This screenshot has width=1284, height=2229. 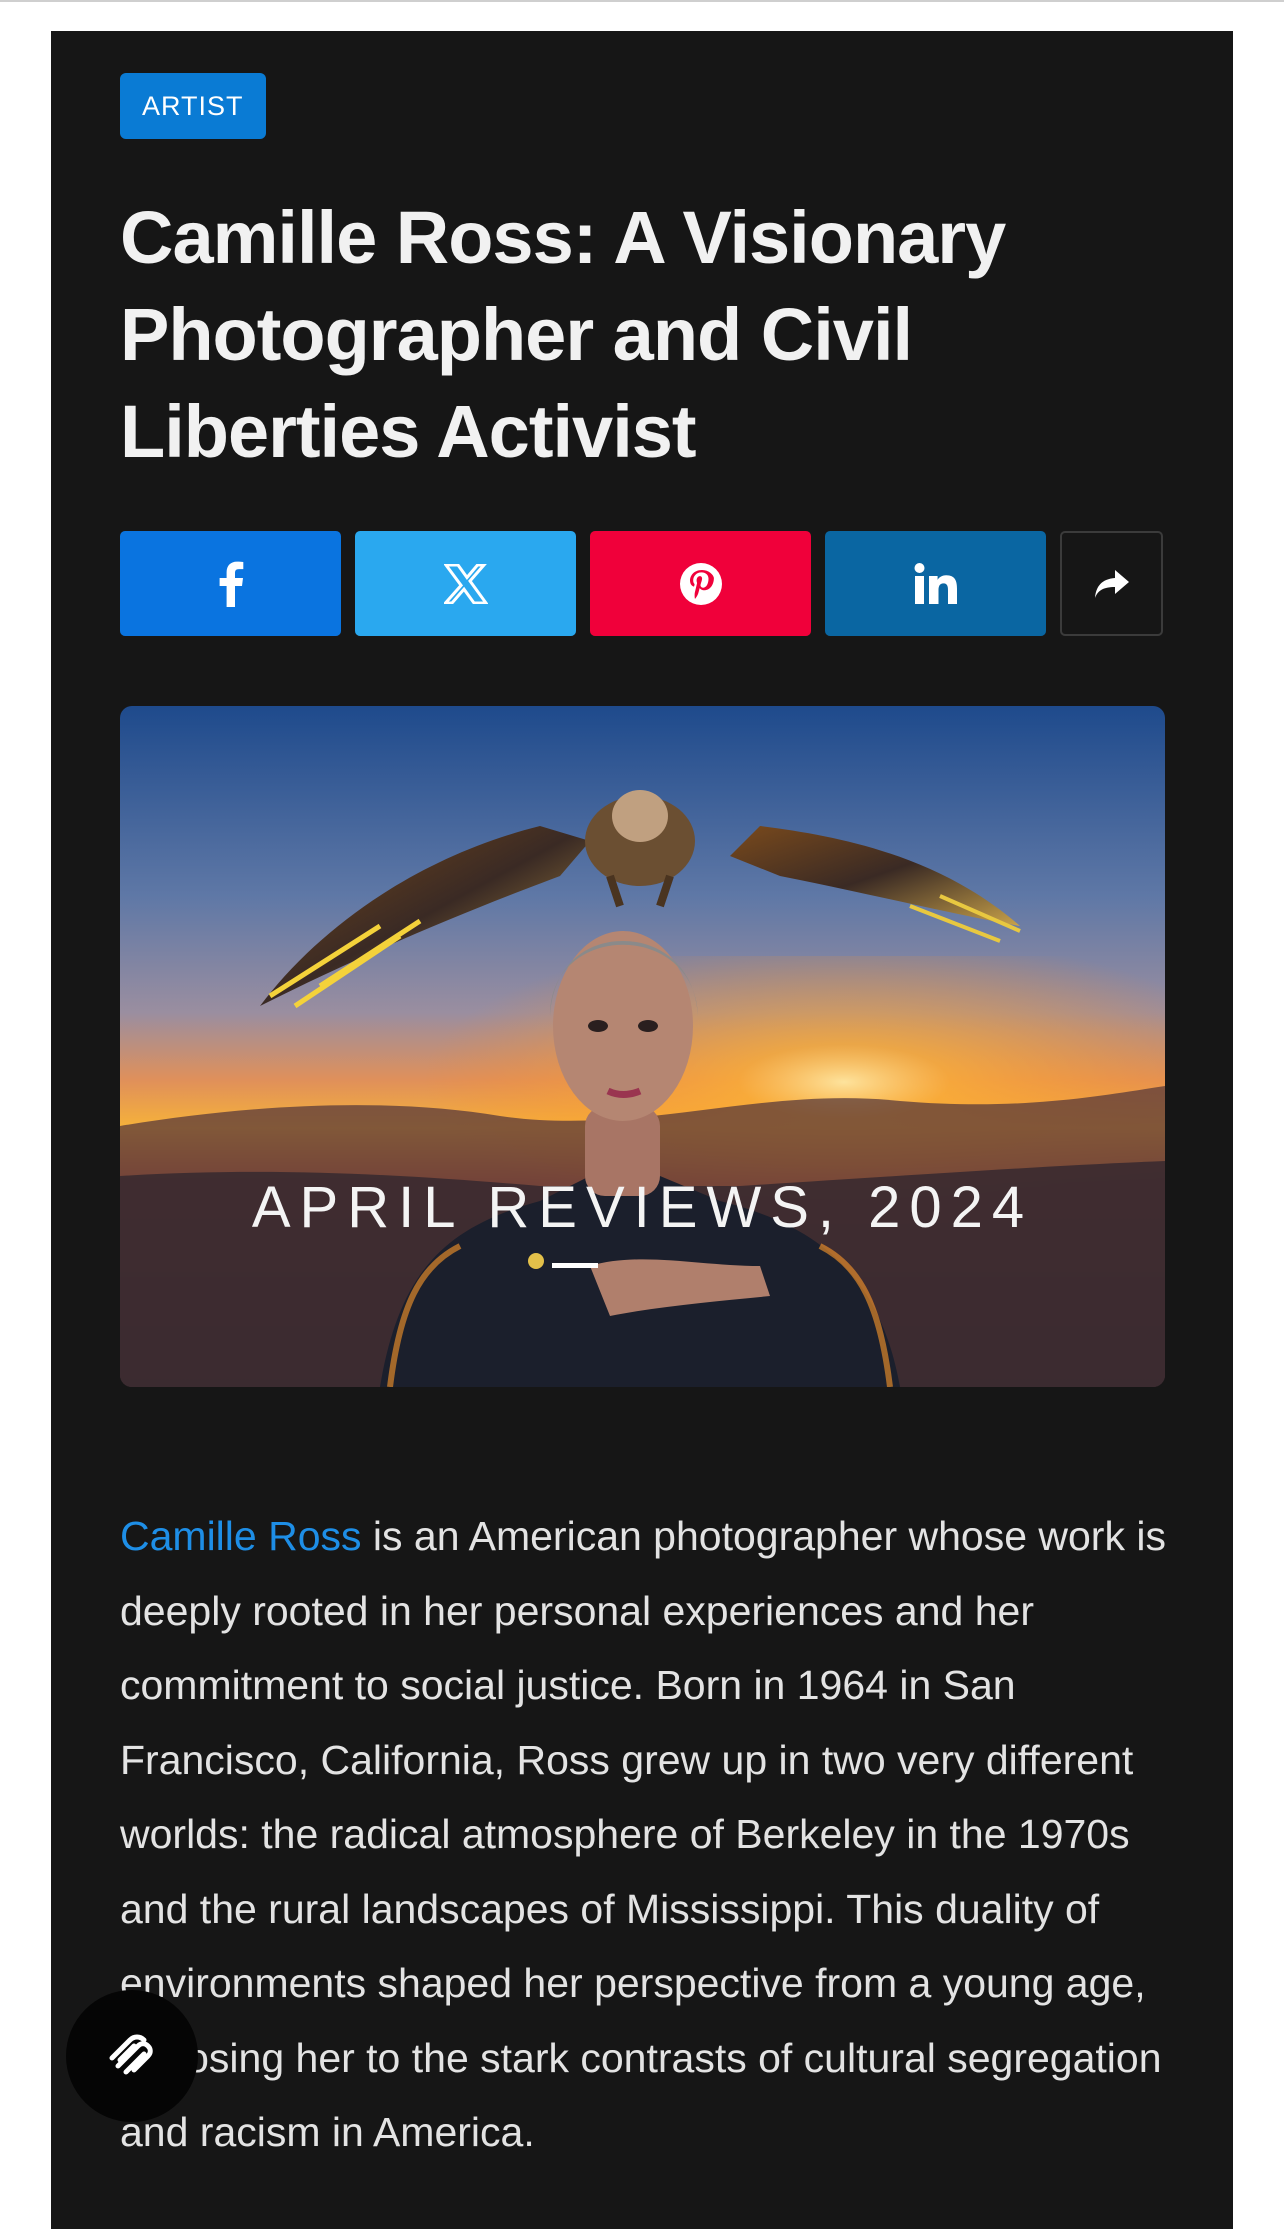 I want to click on squarespace-logo-icon, so click(x=131, y=2054).